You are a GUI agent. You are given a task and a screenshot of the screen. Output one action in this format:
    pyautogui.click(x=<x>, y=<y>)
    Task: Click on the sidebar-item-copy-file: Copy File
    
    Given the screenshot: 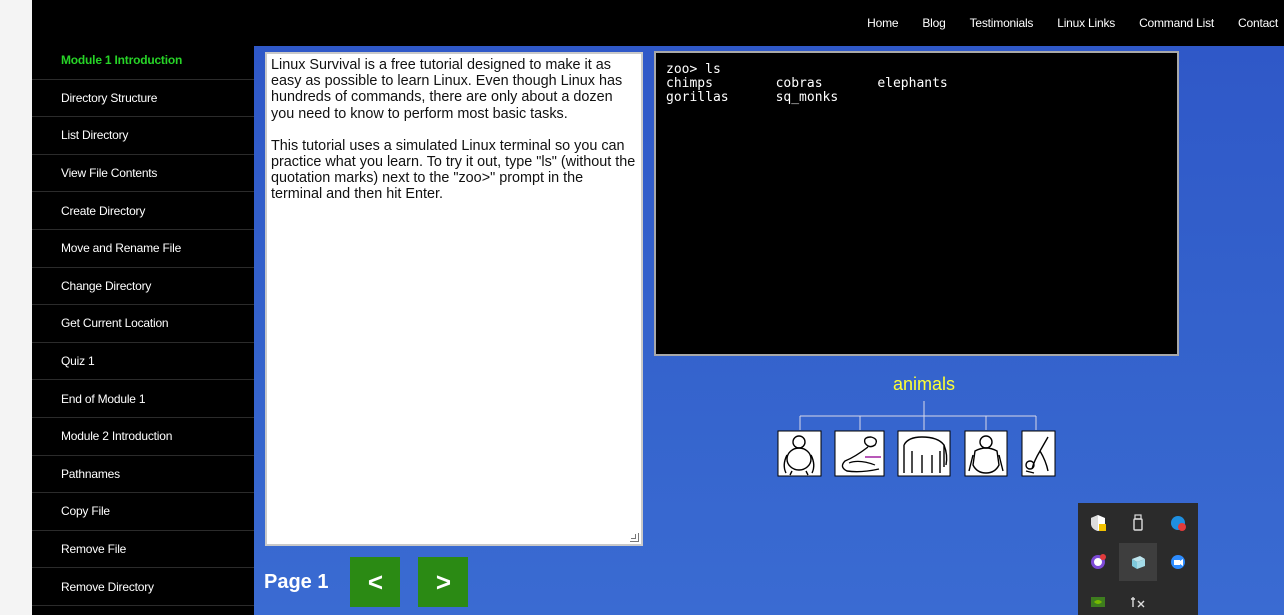 What is the action you would take?
    pyautogui.click(x=143, y=512)
    